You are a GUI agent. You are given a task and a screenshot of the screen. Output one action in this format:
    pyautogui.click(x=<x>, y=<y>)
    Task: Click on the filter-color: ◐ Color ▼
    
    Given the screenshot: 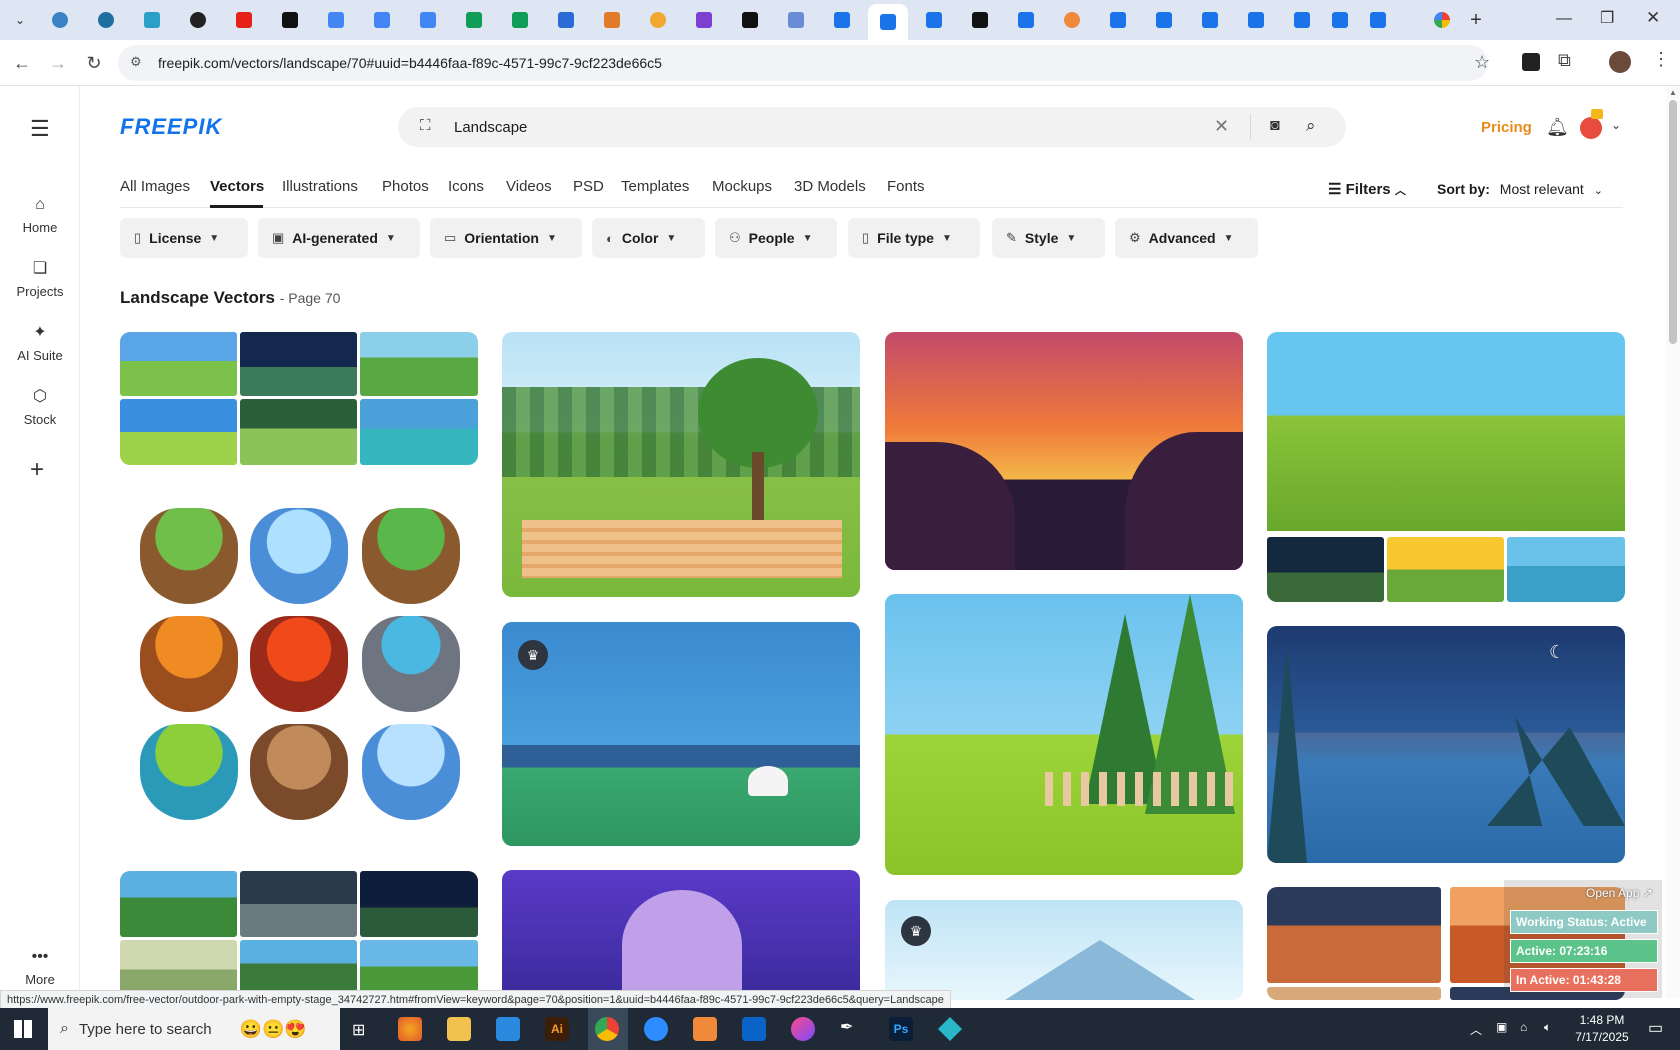 What is the action you would take?
    pyautogui.click(x=648, y=238)
    